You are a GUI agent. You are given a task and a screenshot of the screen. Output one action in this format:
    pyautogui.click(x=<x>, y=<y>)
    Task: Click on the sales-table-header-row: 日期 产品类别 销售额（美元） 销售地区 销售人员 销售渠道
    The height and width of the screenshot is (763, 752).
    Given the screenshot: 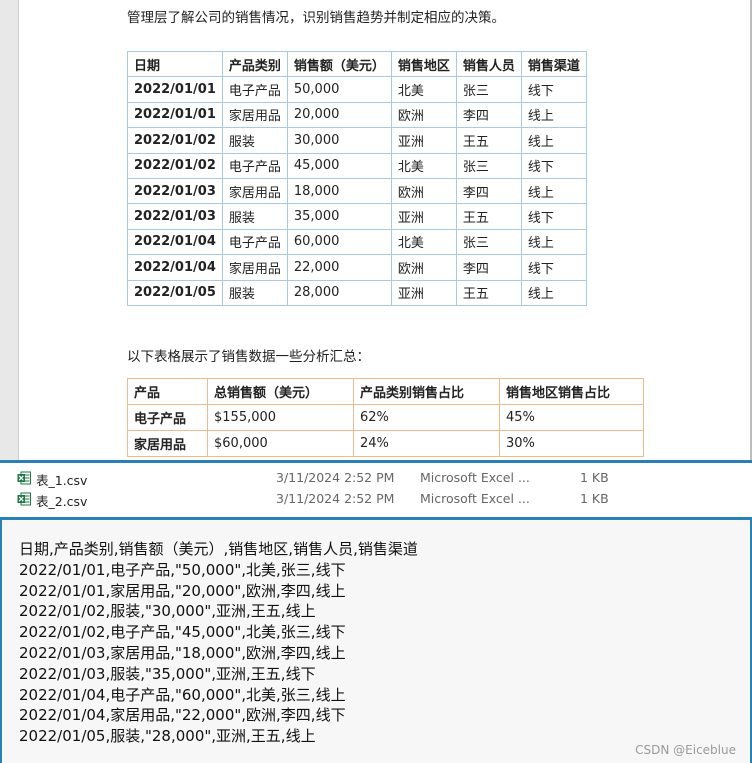 What is the action you would take?
    pyautogui.click(x=357, y=64)
    